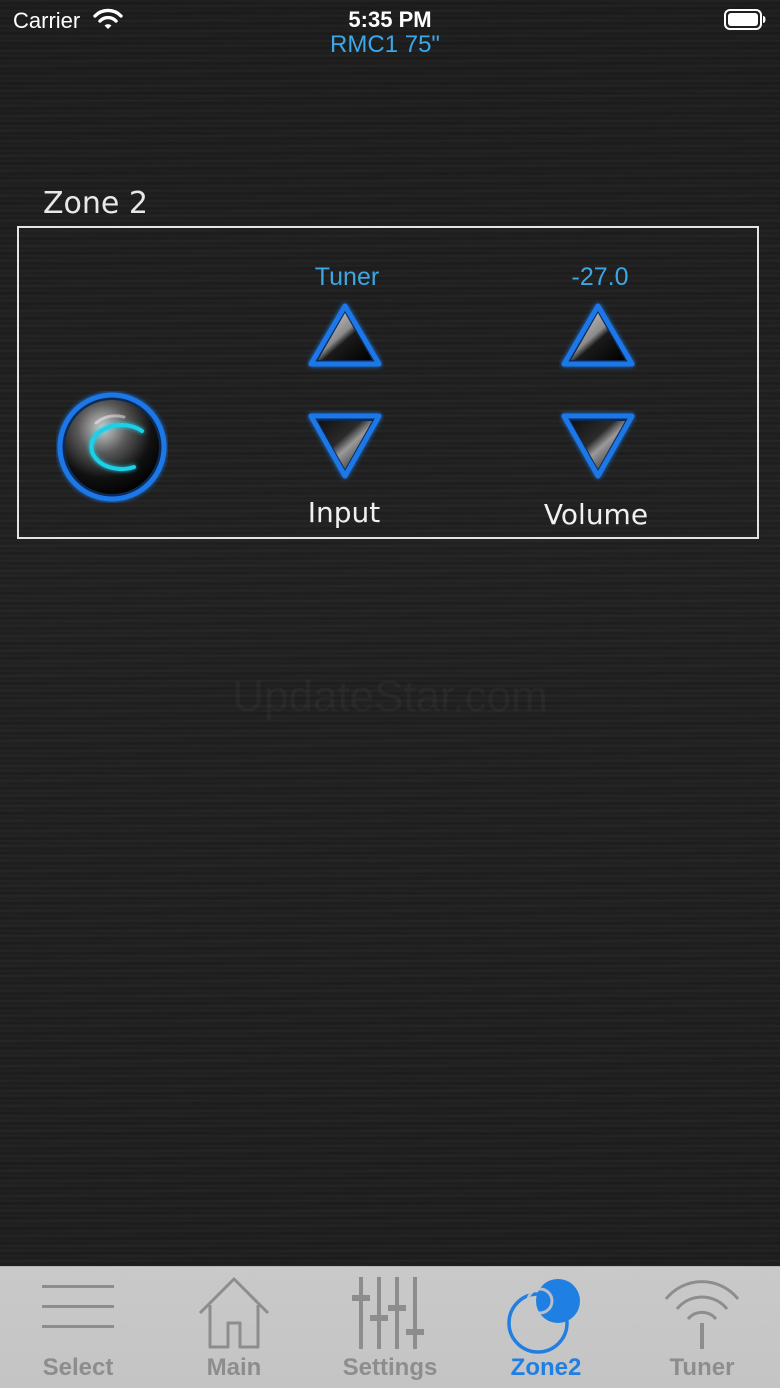 This screenshot has height=1388, width=780. I want to click on tab-bar: Select Main Settings Zone2 Tuner, so click(390, 1327).